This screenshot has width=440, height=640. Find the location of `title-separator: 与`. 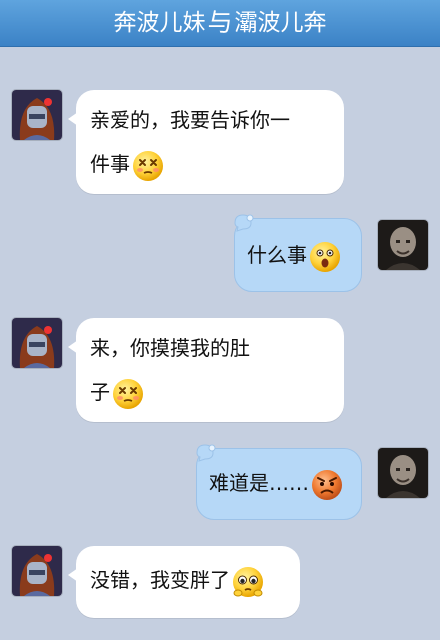

title-separator: 与 is located at coordinates (220, 22).